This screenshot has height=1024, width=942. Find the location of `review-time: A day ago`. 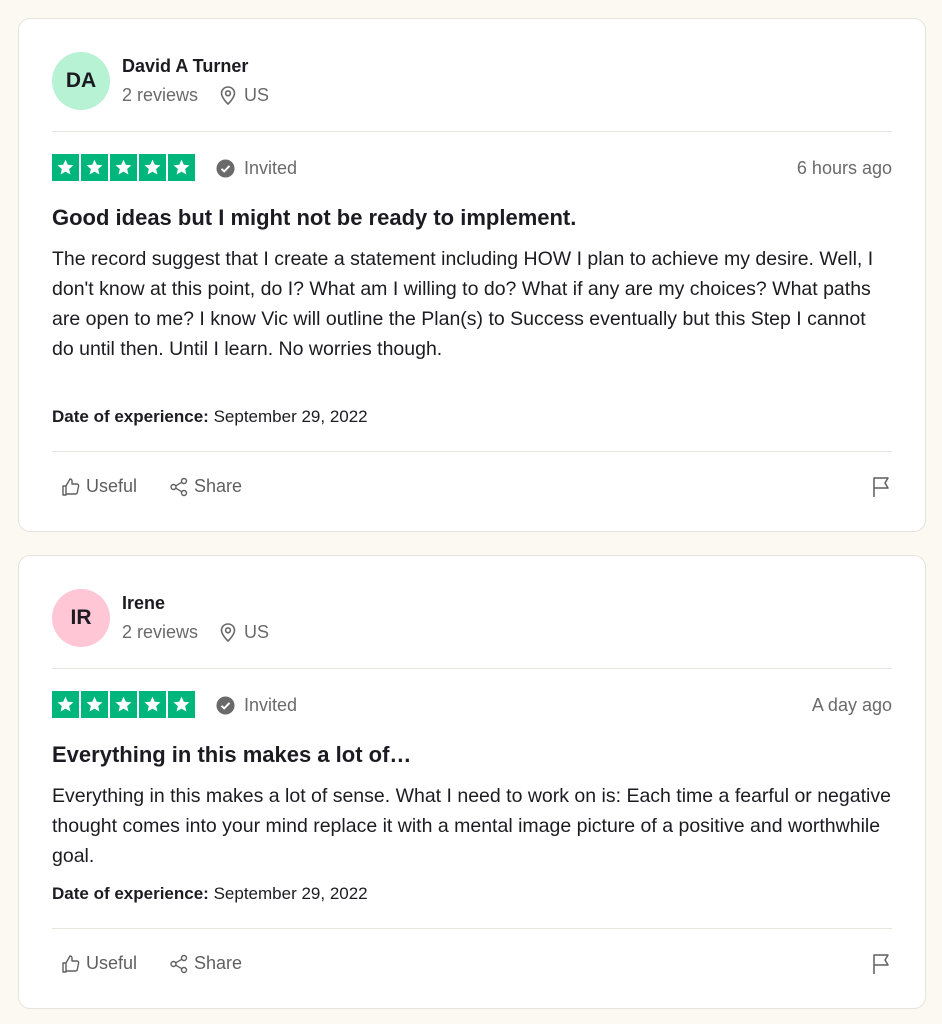

review-time: A day ago is located at coordinates (851, 705).